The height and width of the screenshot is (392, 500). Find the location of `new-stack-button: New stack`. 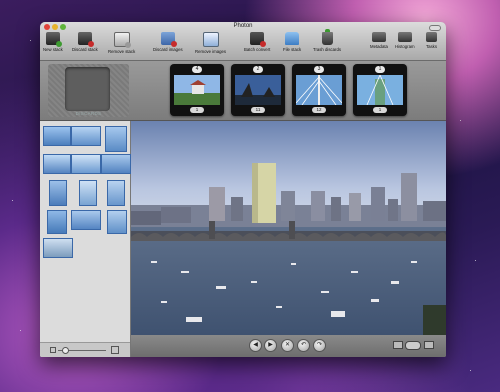

new-stack-button: New stack is located at coordinates (53, 45).